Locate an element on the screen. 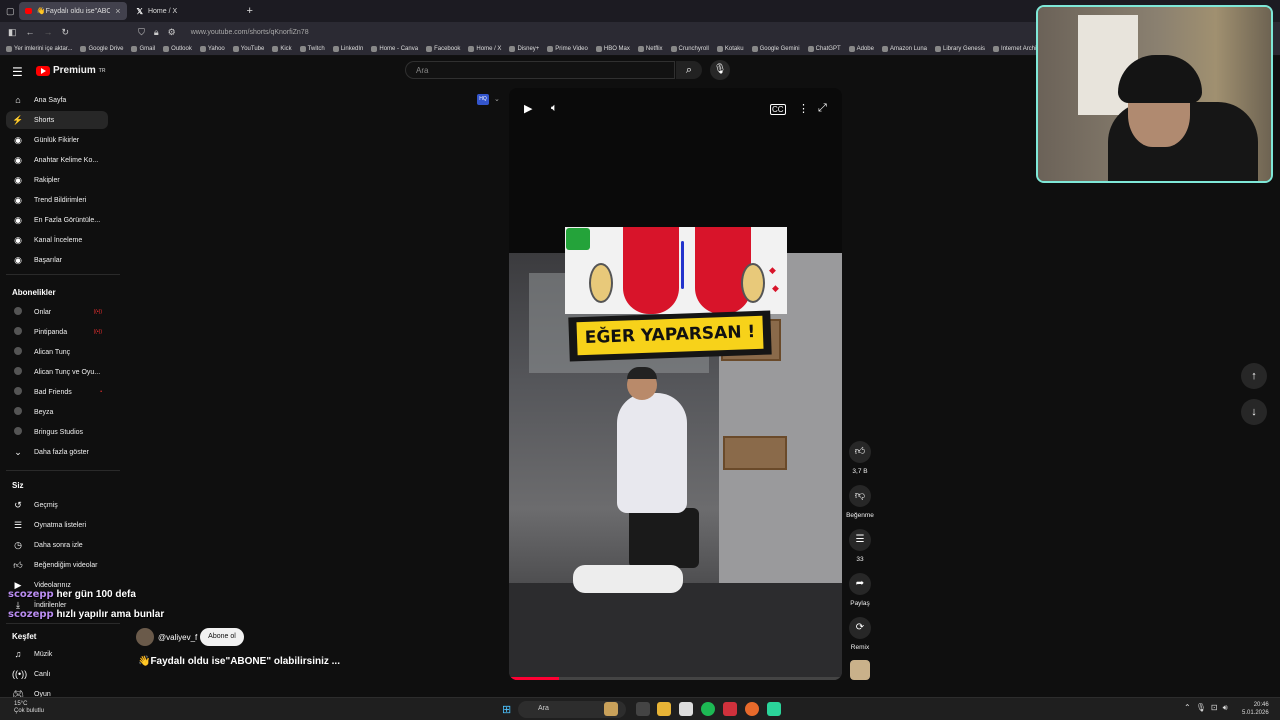  bookmark-item: Google Drive is located at coordinates (101, 48).